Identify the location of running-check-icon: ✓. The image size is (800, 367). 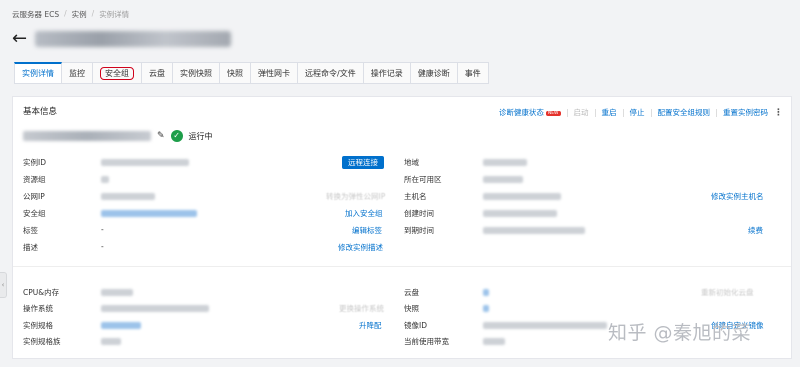
(176, 136).